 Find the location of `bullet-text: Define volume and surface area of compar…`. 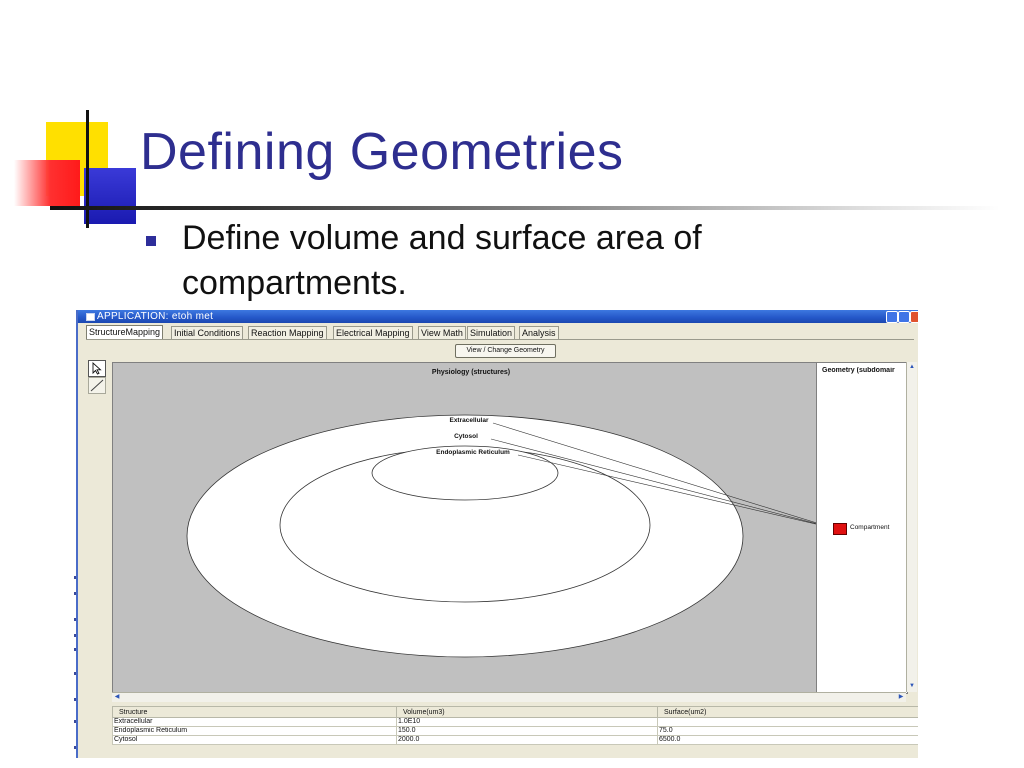

bullet-text: Define volume and surface area of compar… is located at coordinates (442, 260).